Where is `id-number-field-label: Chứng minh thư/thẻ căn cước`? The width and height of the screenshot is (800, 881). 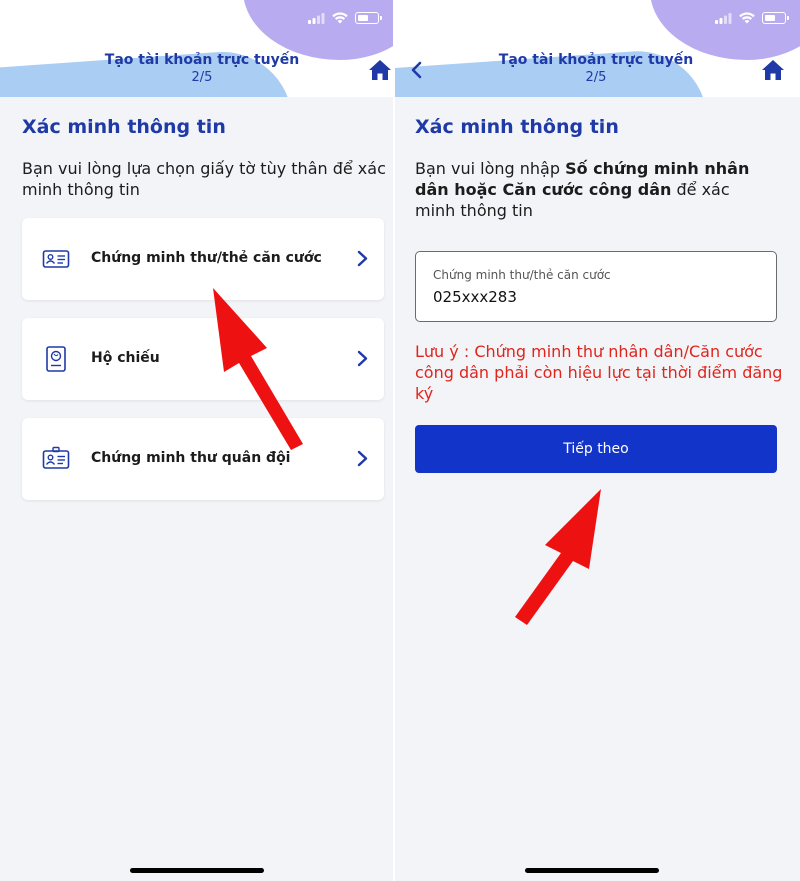 id-number-field-label: Chứng minh thư/thẻ căn cước is located at coordinates (522, 275).